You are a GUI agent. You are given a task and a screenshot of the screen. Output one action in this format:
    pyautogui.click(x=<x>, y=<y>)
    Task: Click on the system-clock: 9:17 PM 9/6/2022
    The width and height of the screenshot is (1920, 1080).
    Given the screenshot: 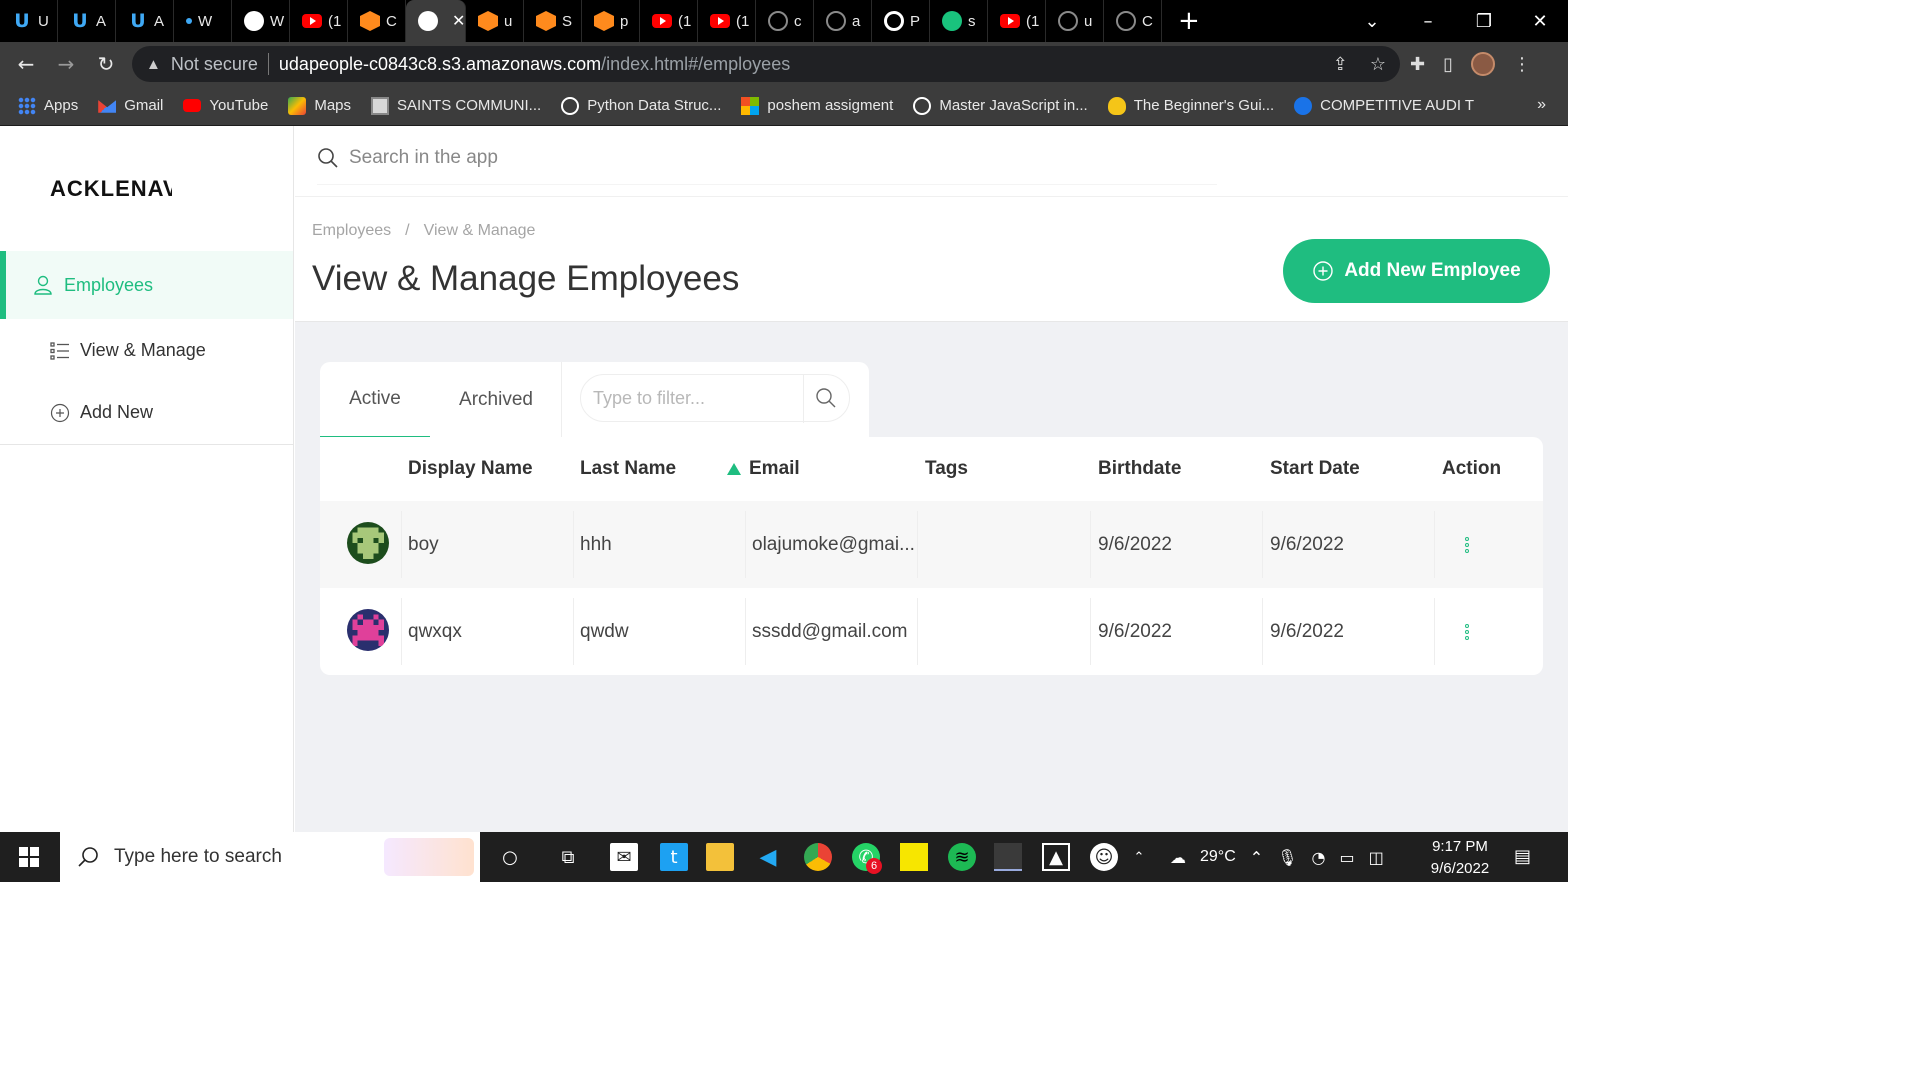 What is the action you would take?
    pyautogui.click(x=1460, y=858)
    